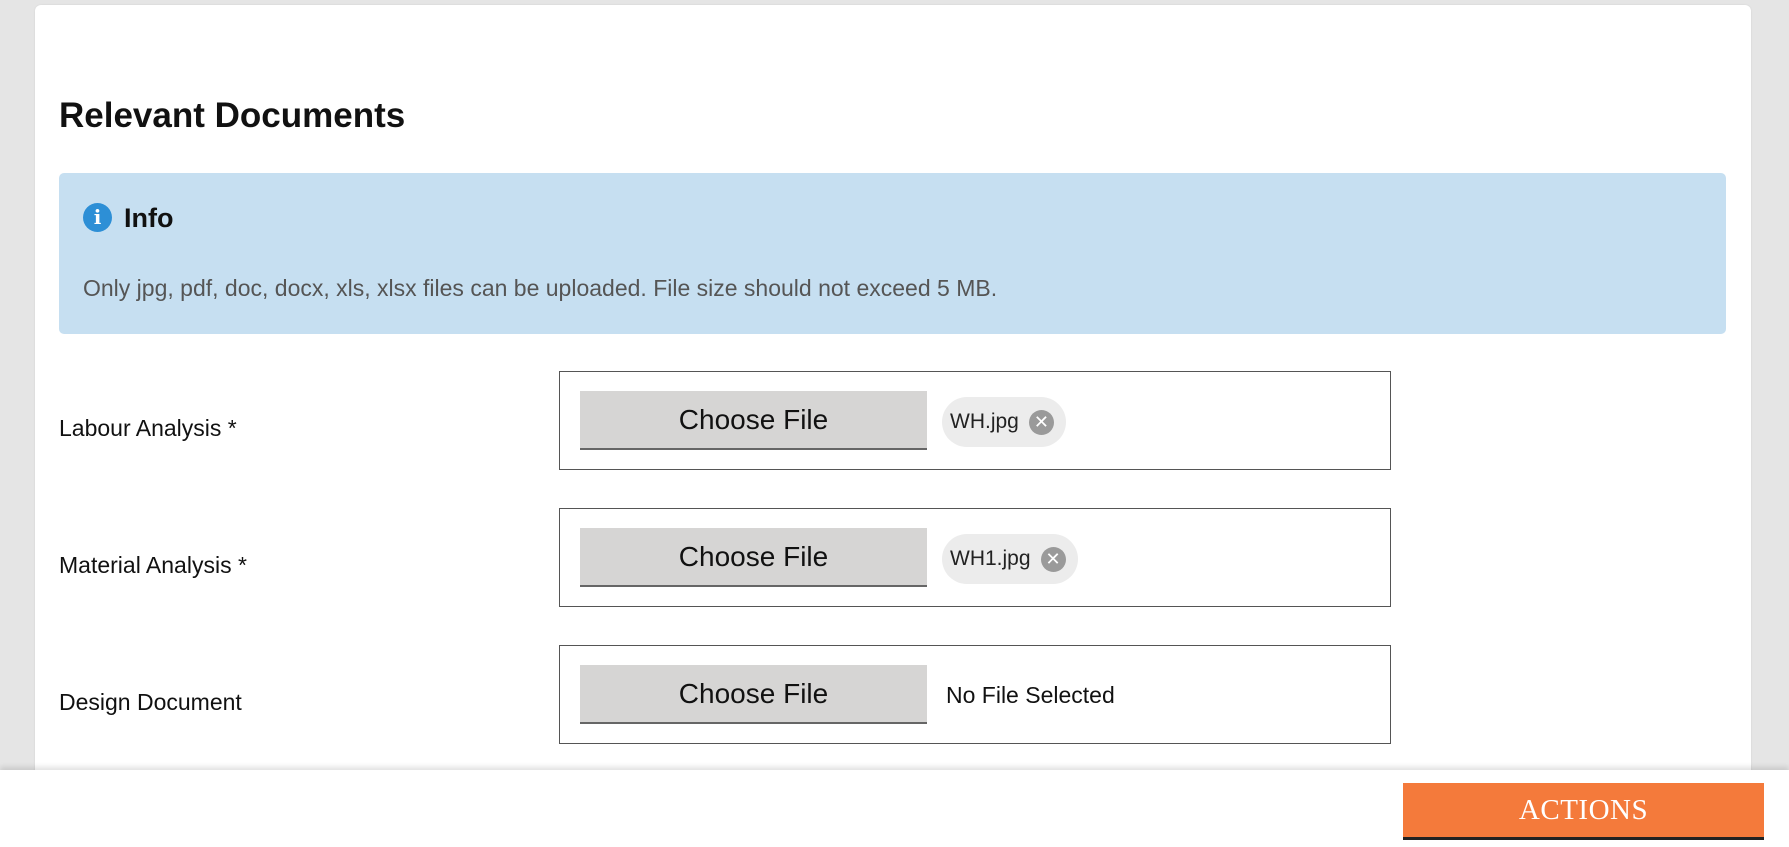  I want to click on material-analysis-file-input: Choose File WH1.jpg ✕, so click(975, 557).